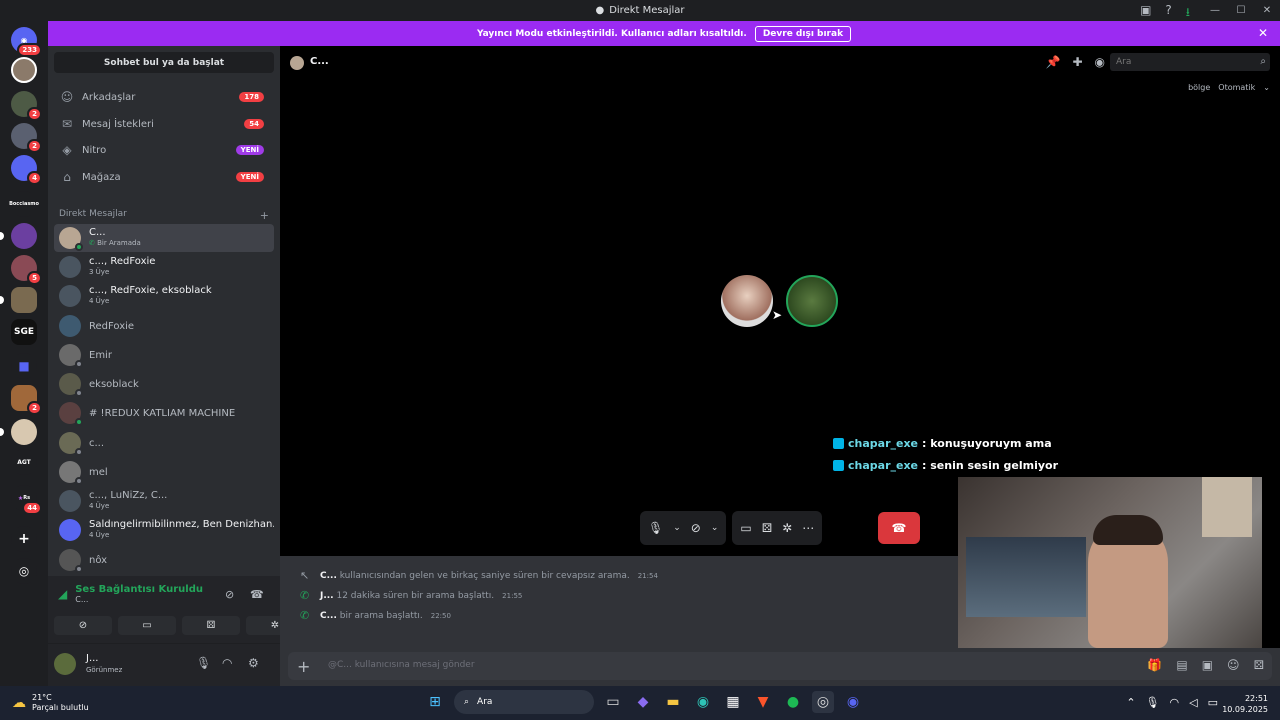 The height and width of the screenshot is (720, 1280). Describe the element at coordinates (696, 528) in the screenshot. I see `camera-off-icon: ⊘` at that location.